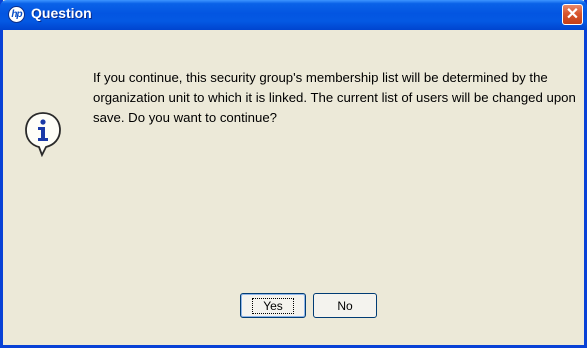  What do you see at coordinates (16, 14) in the screenshot?
I see `hp-logo-icon: hp` at bounding box center [16, 14].